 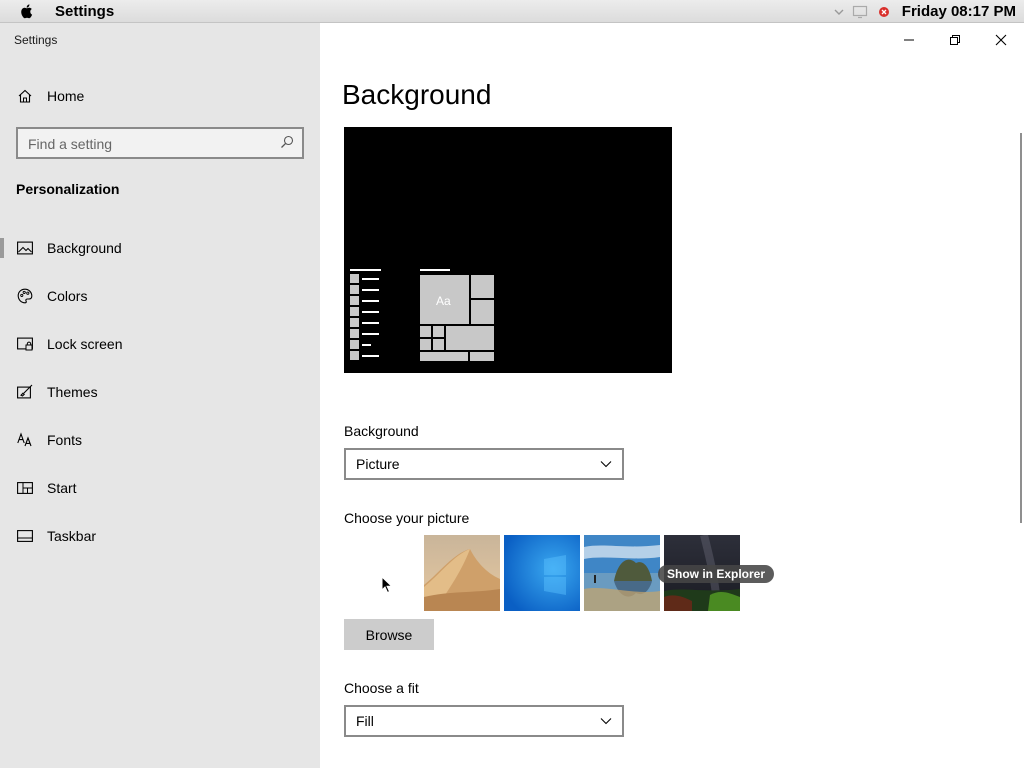 I want to click on menu-bar: Settings Friday 08:17 PM, so click(x=512, y=11).